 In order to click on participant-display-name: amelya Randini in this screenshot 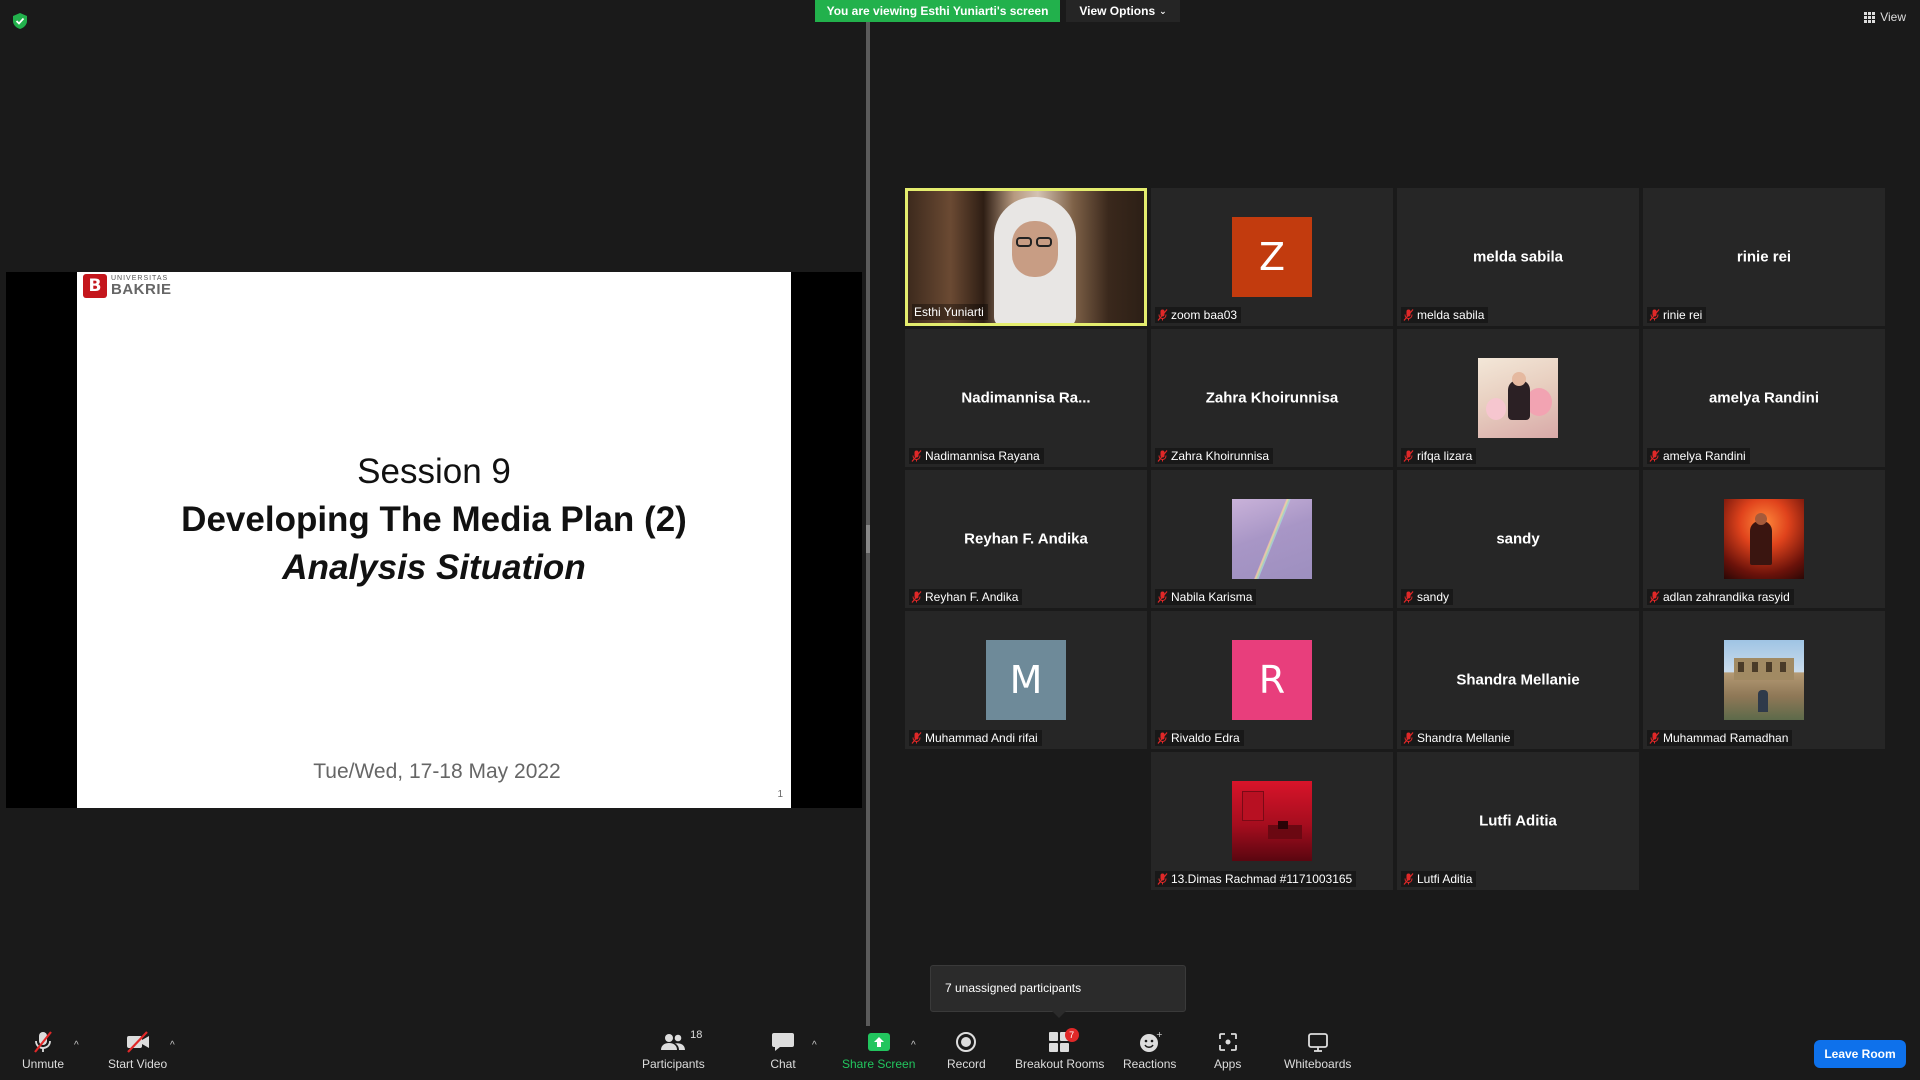, I will do `click(1764, 398)`.